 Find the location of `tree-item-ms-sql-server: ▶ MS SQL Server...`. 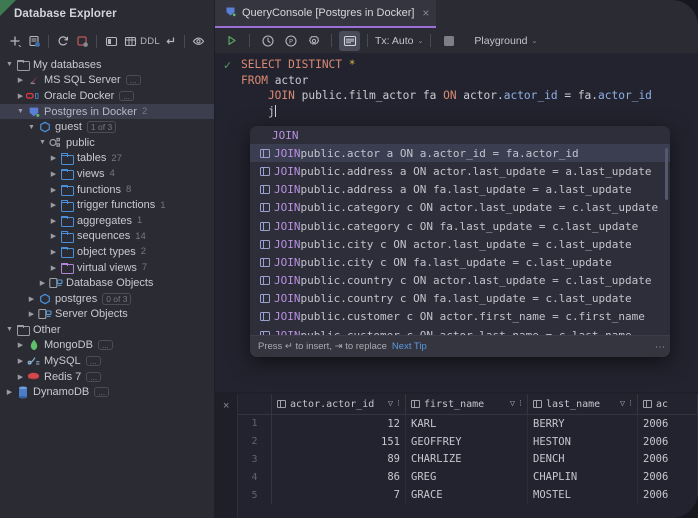

tree-item-ms-sql-server: ▶ MS SQL Server... is located at coordinates (107, 81).